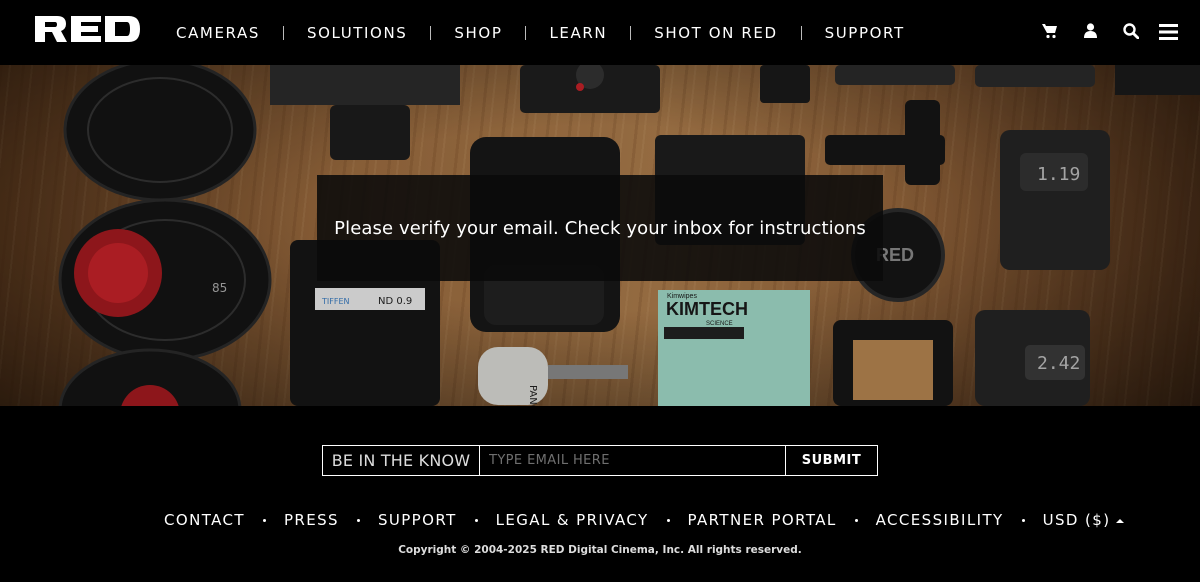 The image size is (1200, 582). I want to click on menu-icon, so click(1168, 32).